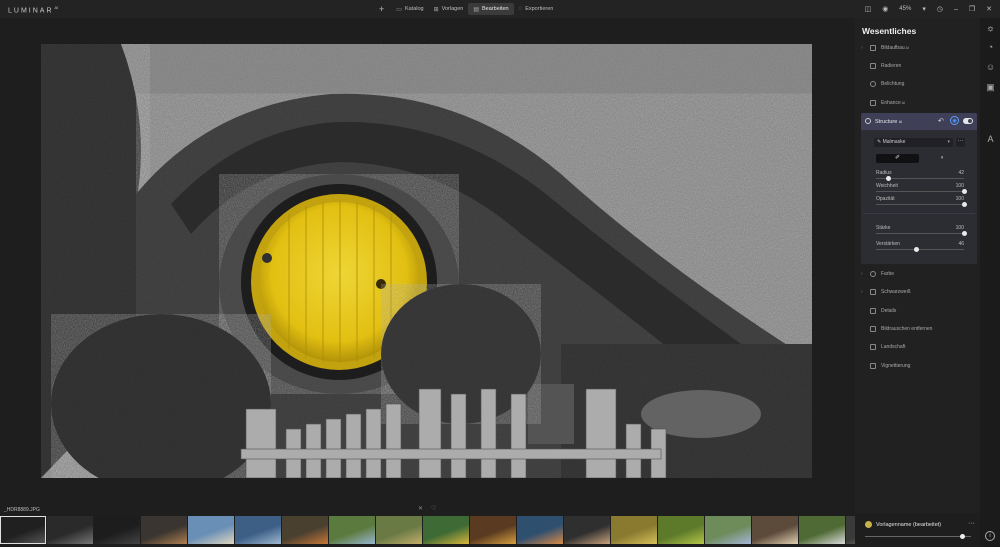  I want to click on denoise-icon, so click(873, 329).